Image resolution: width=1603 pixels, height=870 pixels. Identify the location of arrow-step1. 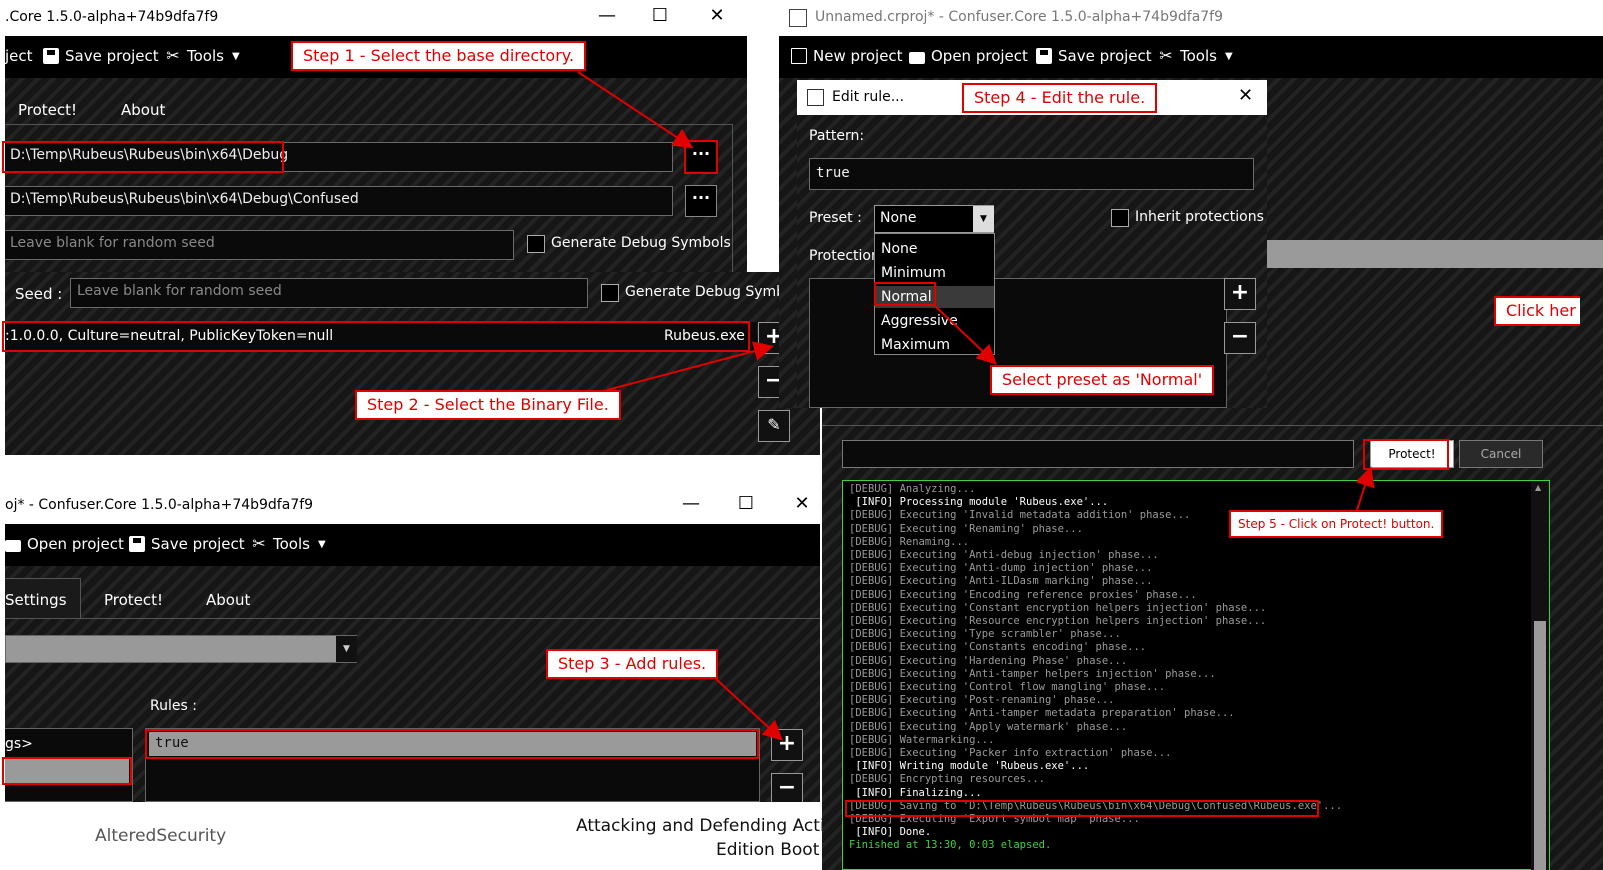
(635, 110).